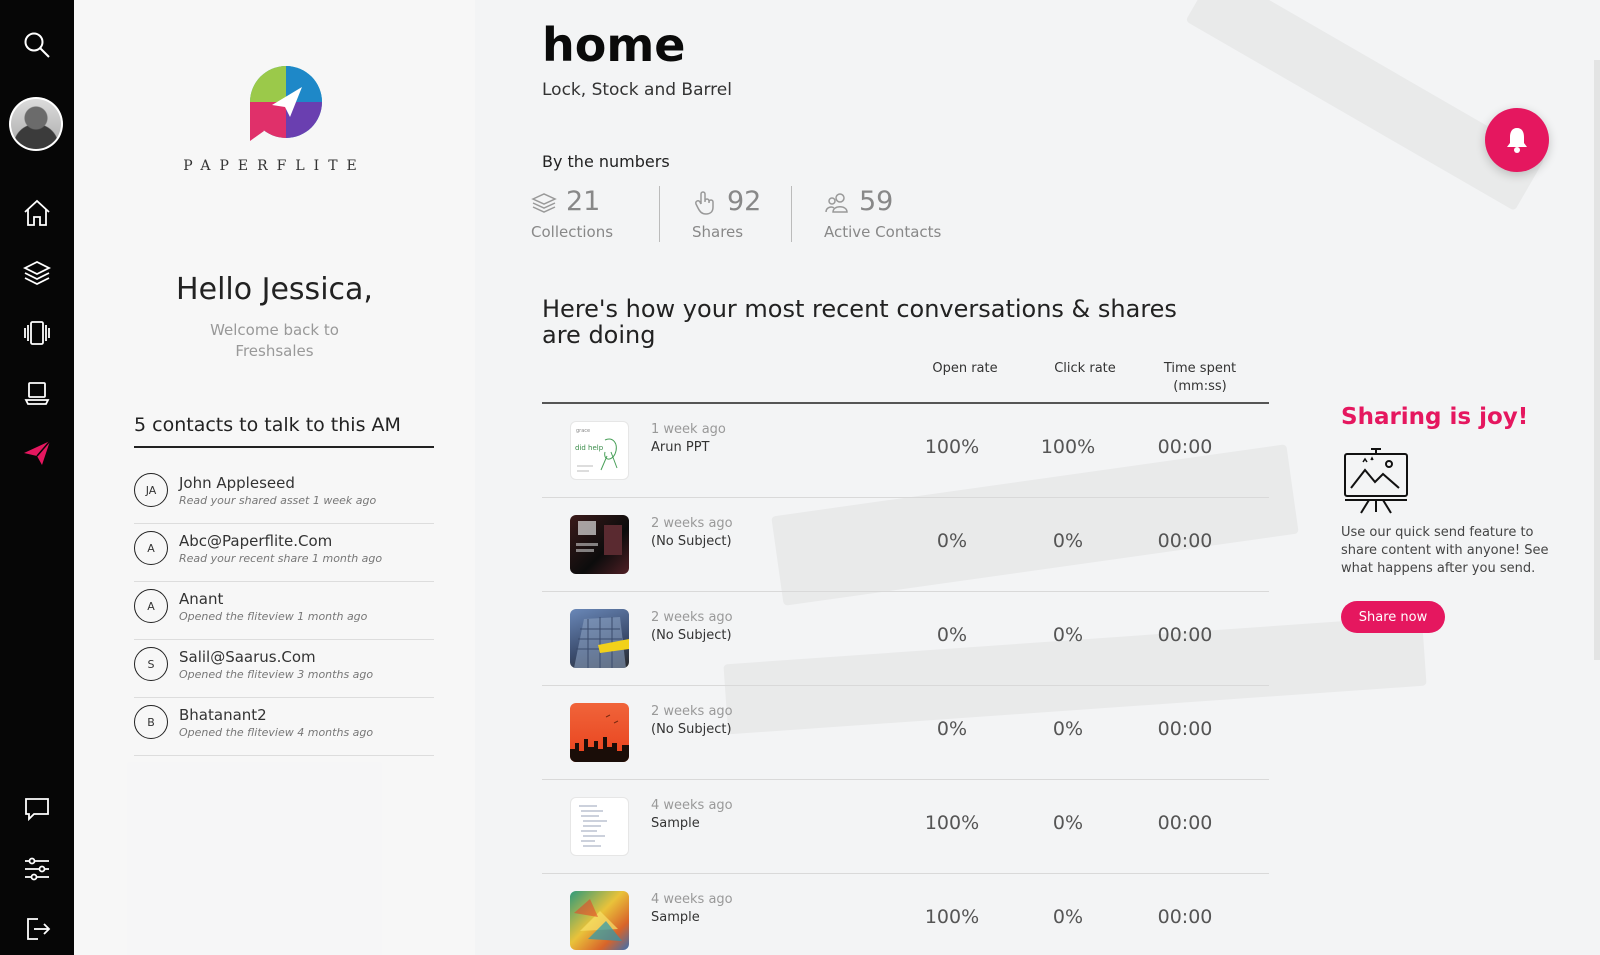  Describe the element at coordinates (151, 490) in the screenshot. I see `contact-initials-badge: JA` at that location.